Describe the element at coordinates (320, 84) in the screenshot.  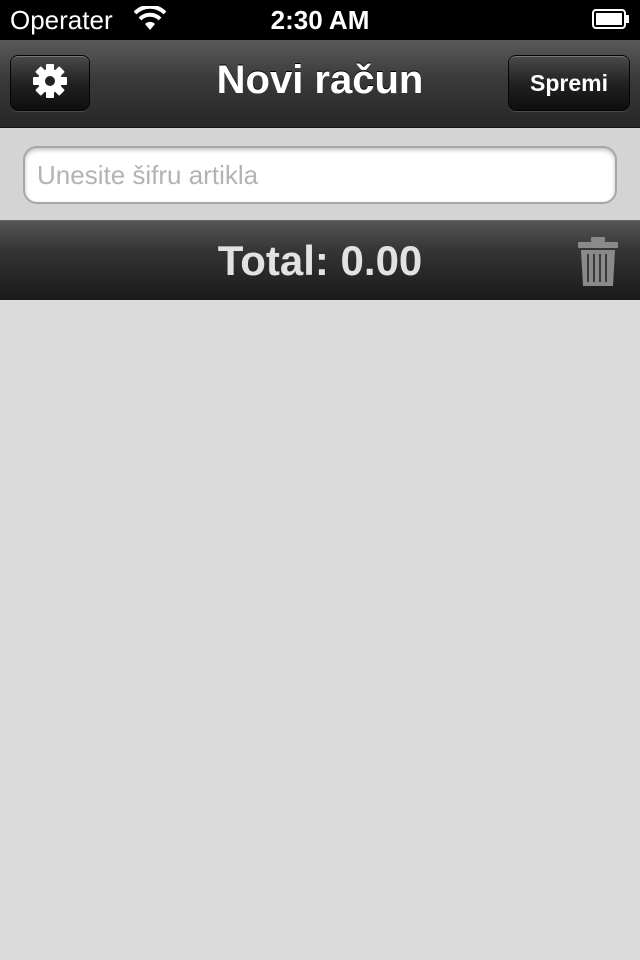
I see `navigation-bar: Novi račun Spremi` at that location.